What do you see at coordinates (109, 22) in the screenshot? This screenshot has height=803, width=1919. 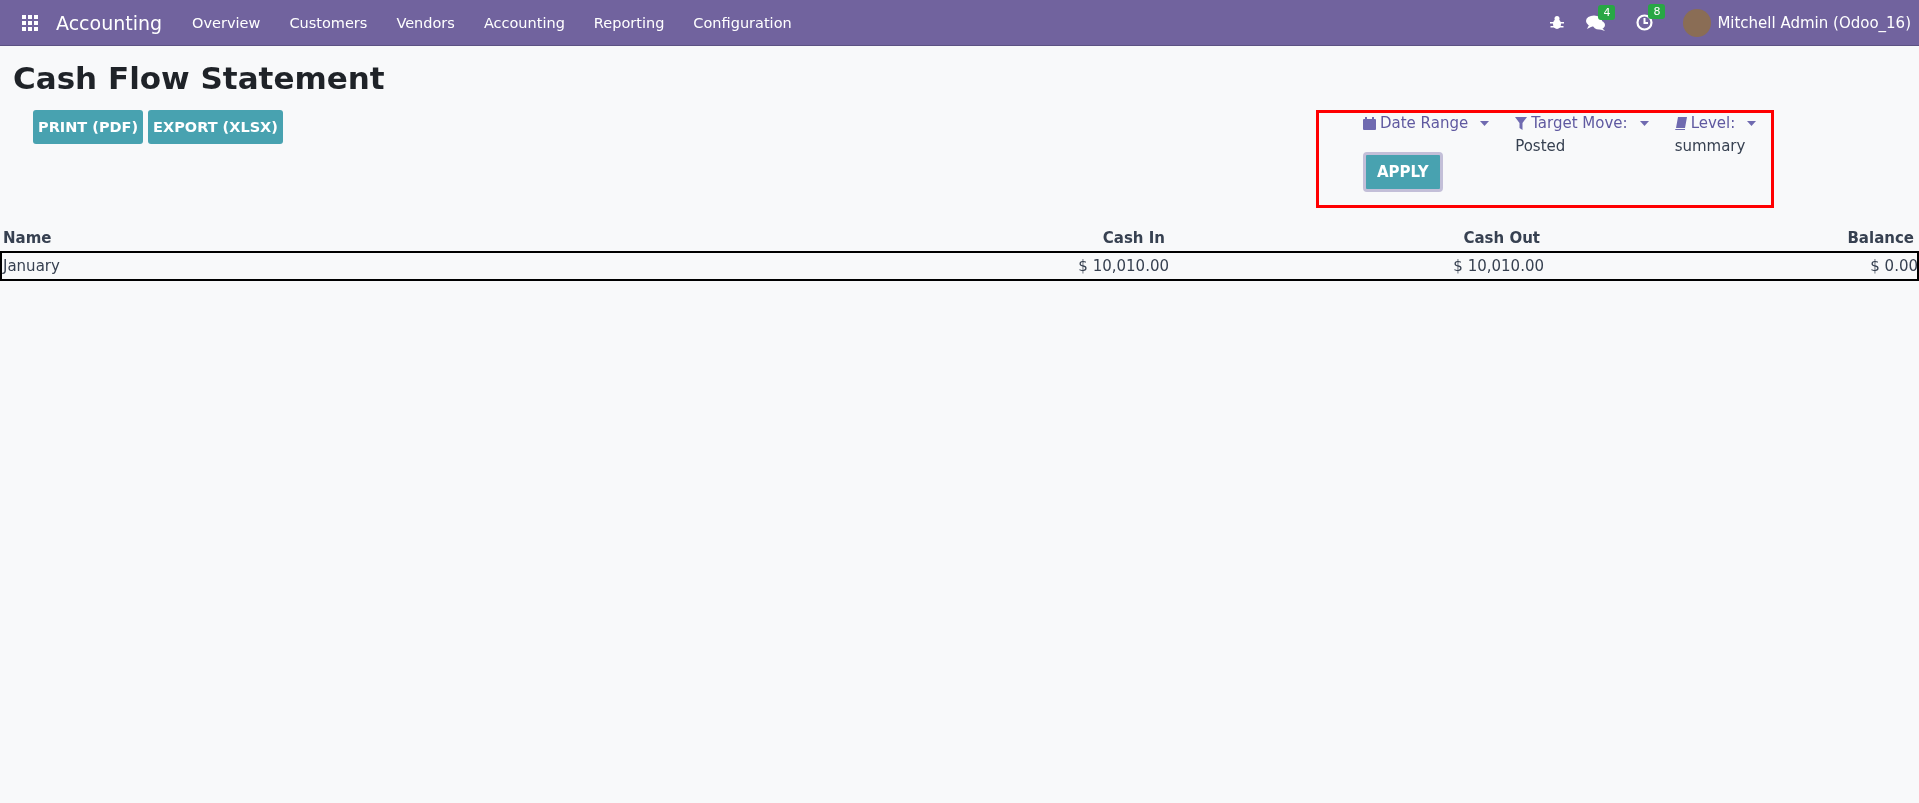 I see `app-name: Accounting` at bounding box center [109, 22].